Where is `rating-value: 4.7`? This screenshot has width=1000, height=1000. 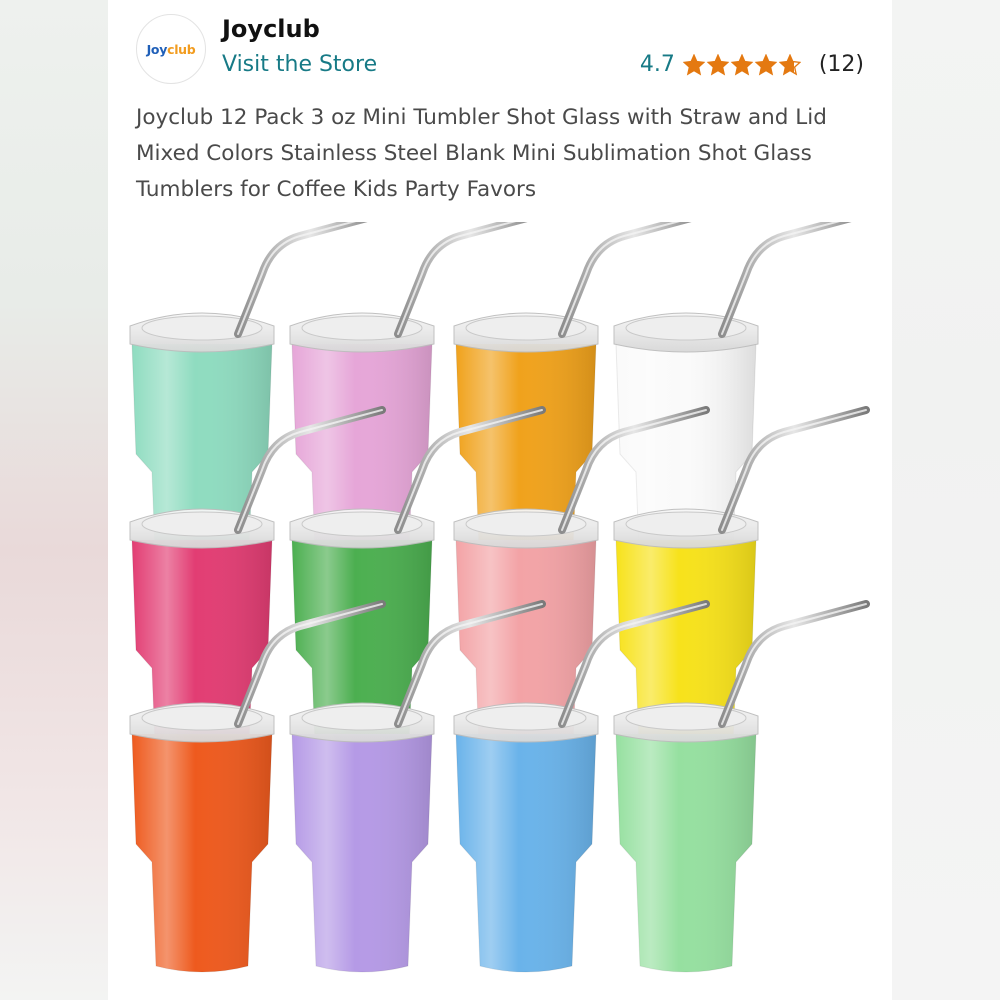 rating-value: 4.7 is located at coordinates (657, 64).